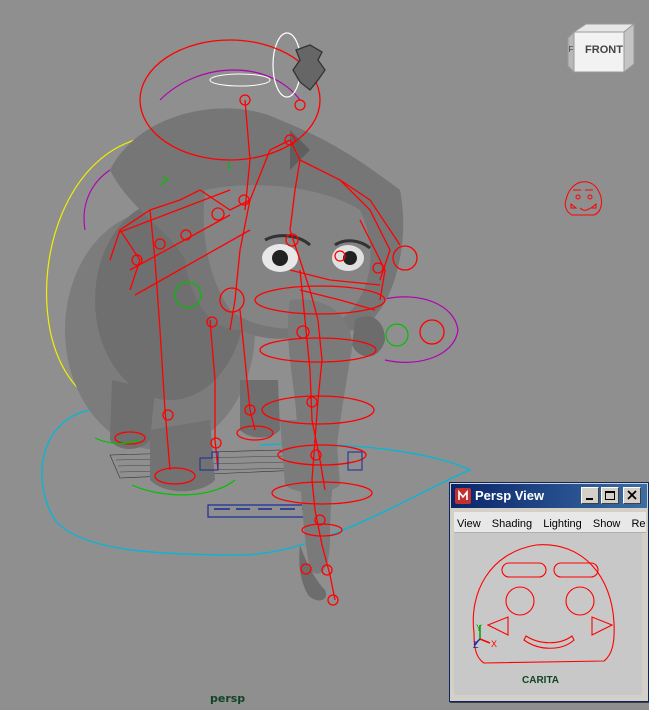 The image size is (649, 710). Describe the element at coordinates (637, 522) in the screenshot. I see `menu-renderer: Ren` at that location.